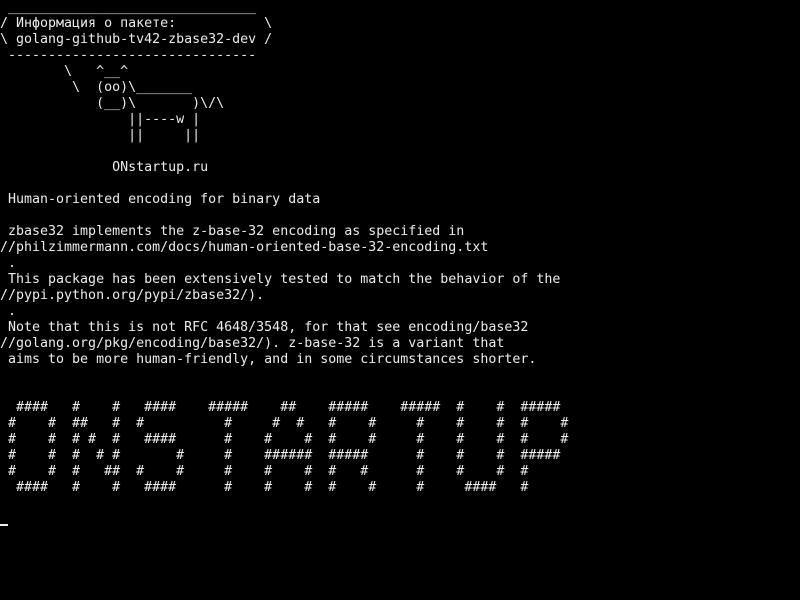  I want to click on terminal-line: # # # # # # # ###### ##### # # # #####, so click(280, 455).